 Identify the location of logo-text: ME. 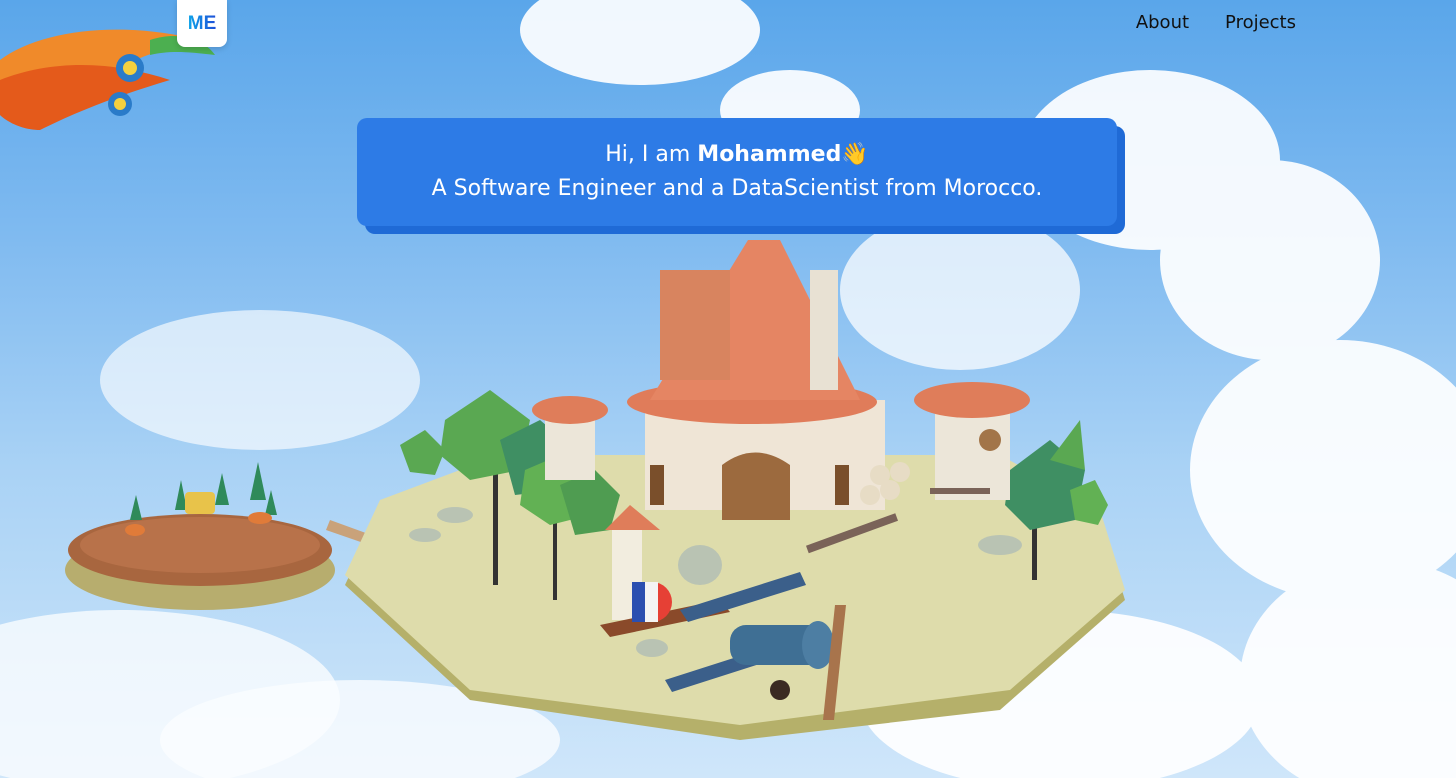
(202, 23).